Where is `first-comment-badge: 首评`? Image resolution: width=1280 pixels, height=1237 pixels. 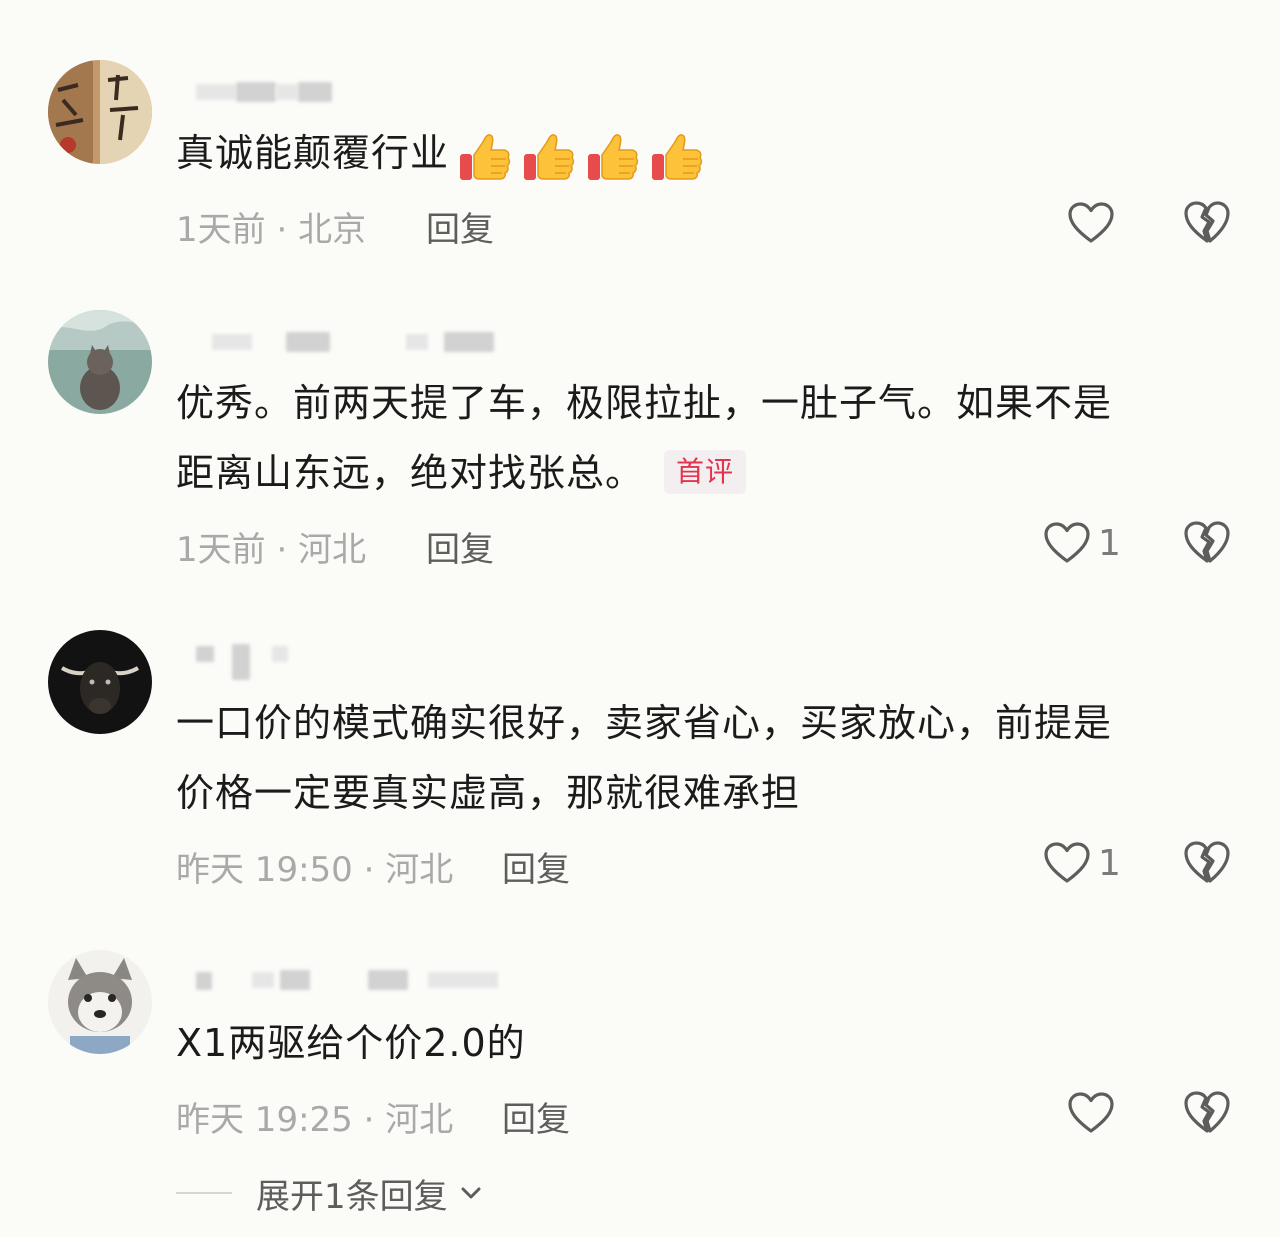 first-comment-badge: 首评 is located at coordinates (705, 471).